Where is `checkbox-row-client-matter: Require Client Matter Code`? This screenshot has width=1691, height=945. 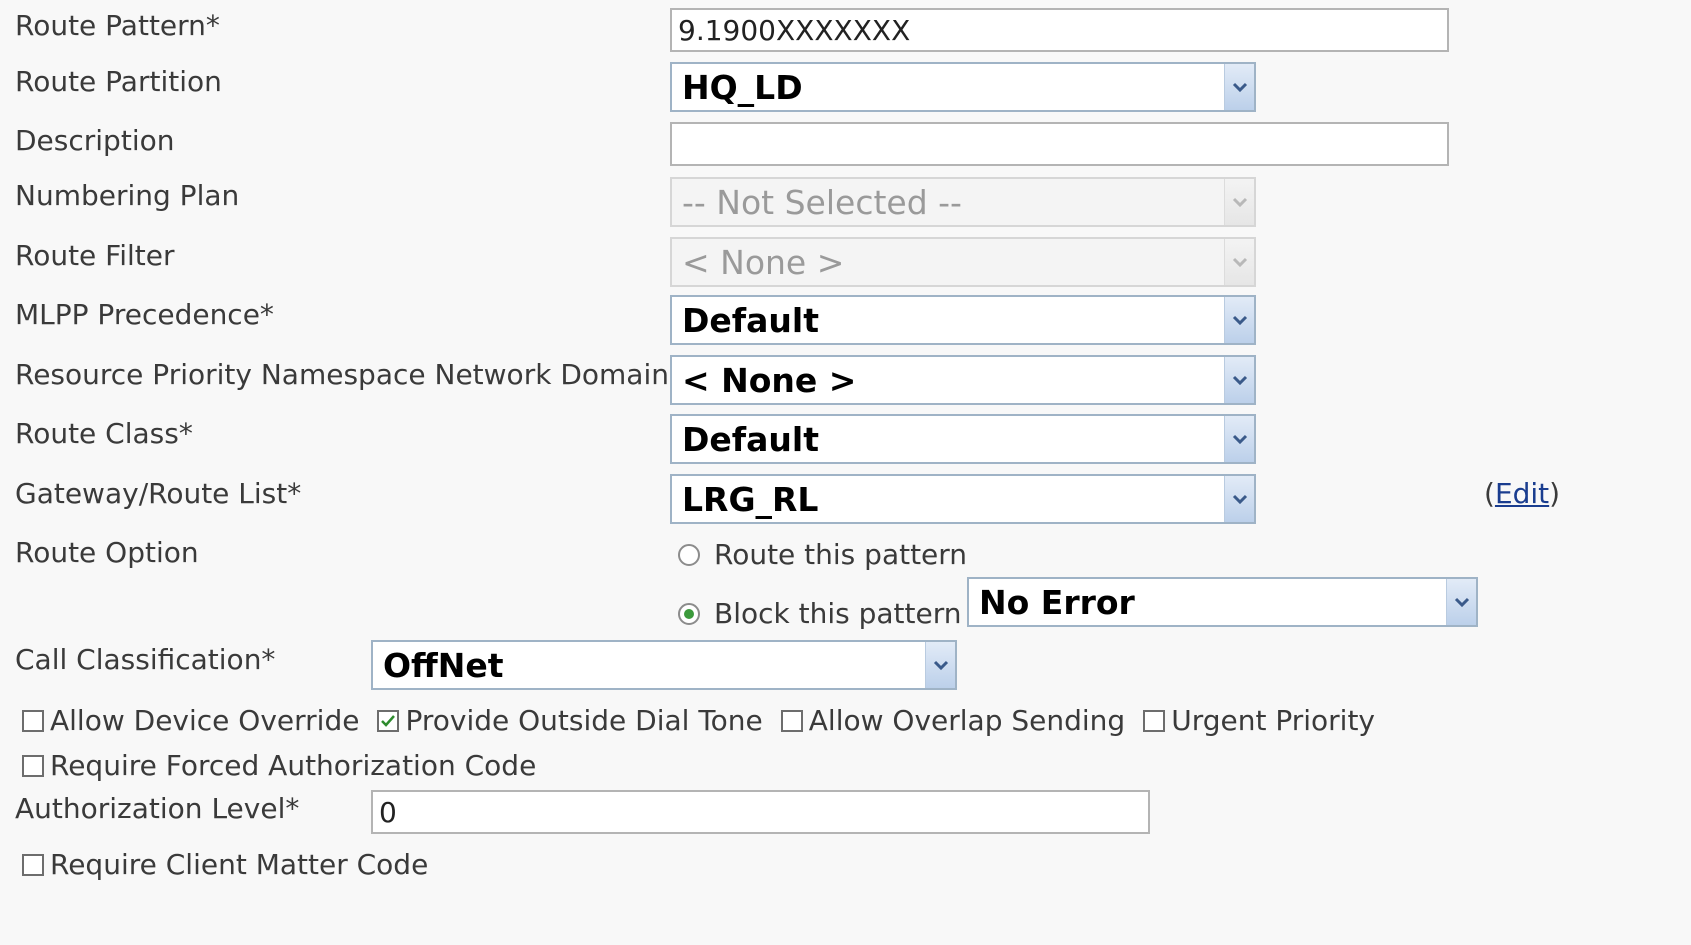 checkbox-row-client-matter: Require Client Matter Code is located at coordinates (225, 865).